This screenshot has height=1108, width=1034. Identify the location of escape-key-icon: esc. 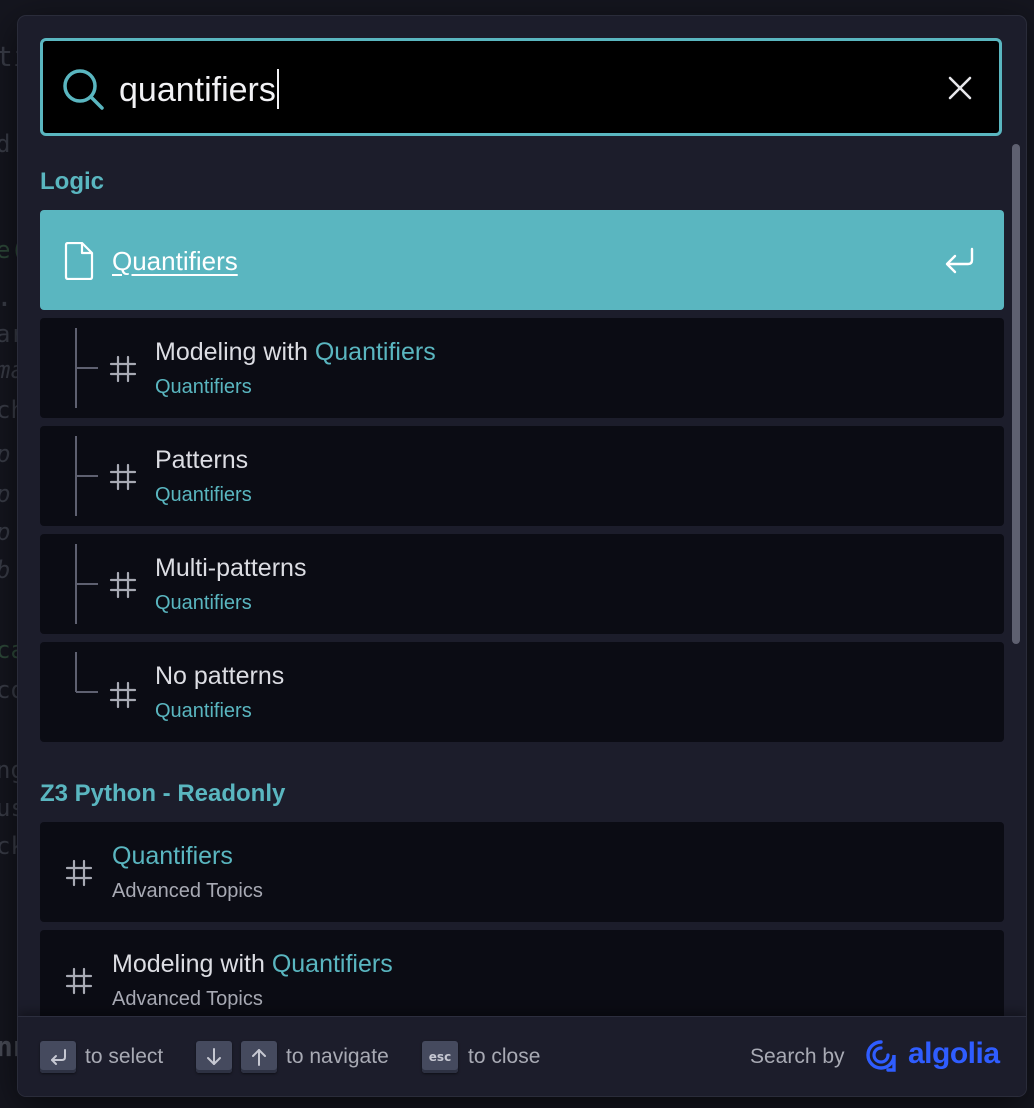
(440, 1057).